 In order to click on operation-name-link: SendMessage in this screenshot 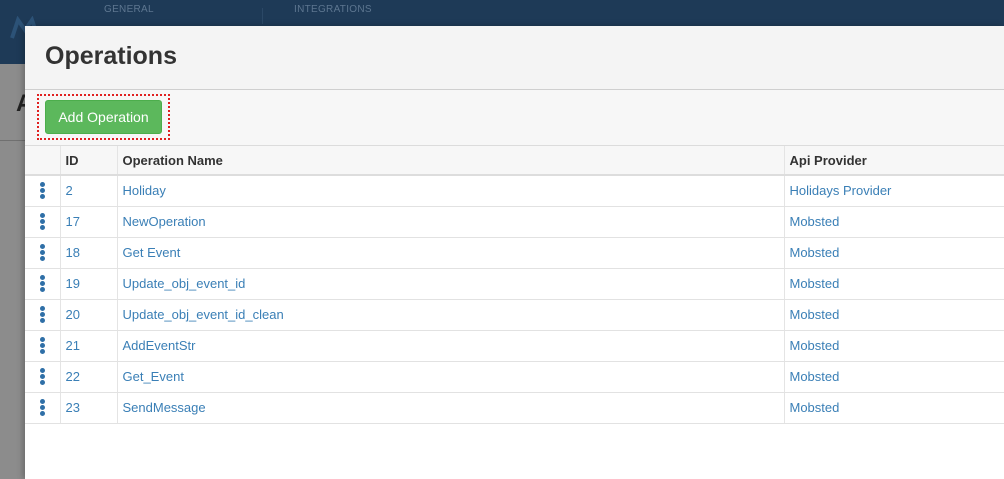, I will do `click(164, 407)`.